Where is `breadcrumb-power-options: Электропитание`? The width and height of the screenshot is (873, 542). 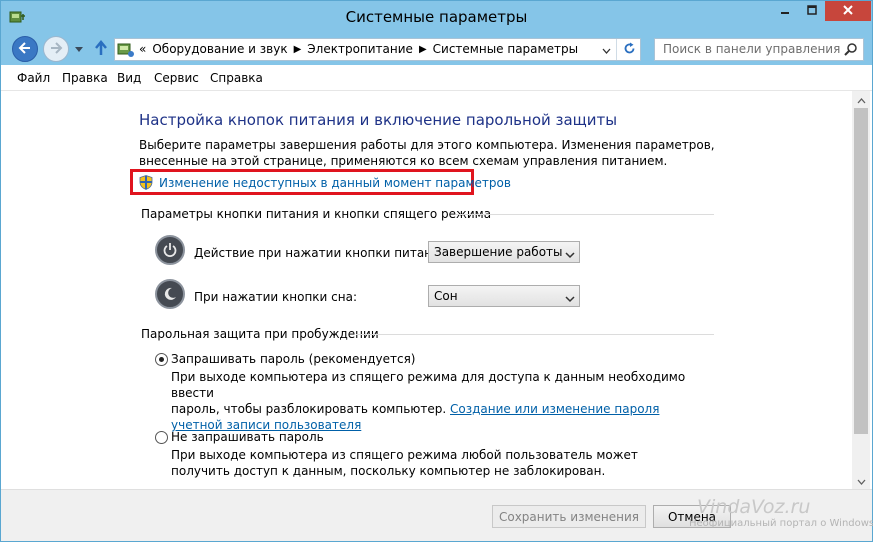 breadcrumb-power-options: Электропитание is located at coordinates (360, 49).